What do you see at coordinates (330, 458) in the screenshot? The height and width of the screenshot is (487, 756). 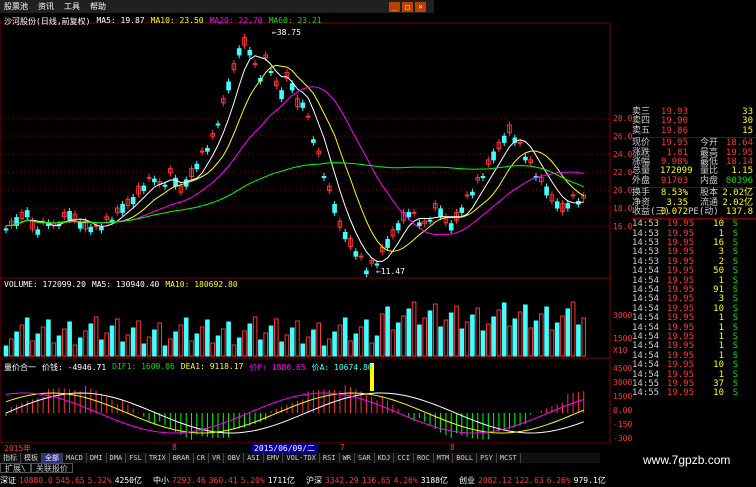 I see `tab-rsi: RSI` at bounding box center [330, 458].